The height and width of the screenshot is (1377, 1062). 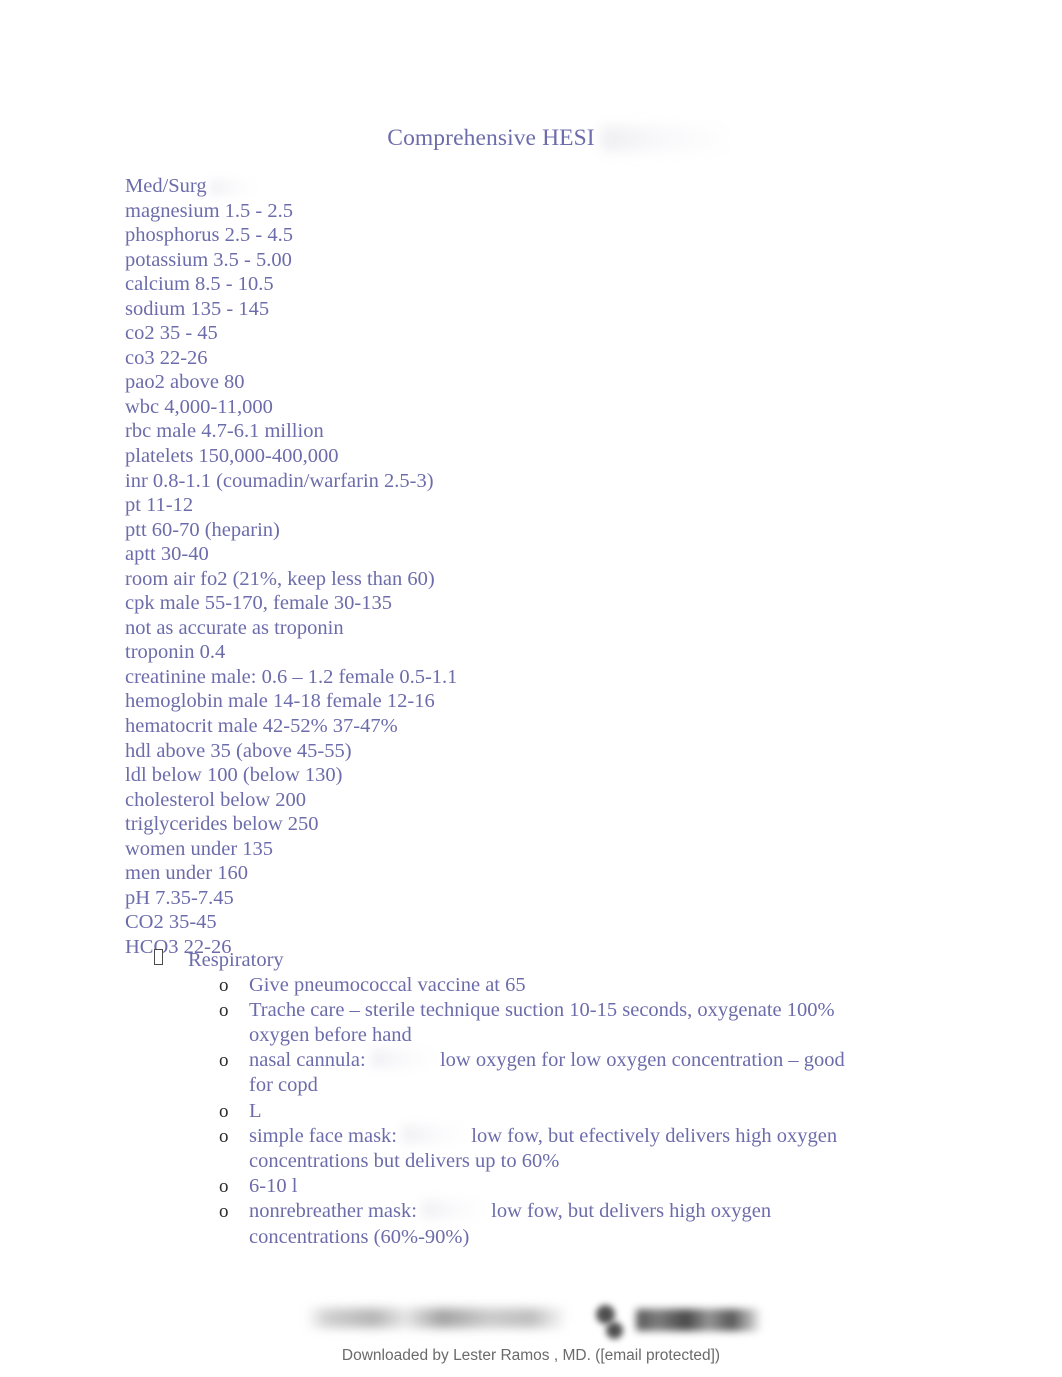 I want to click on lab-line: room air fo2 (21%, keep less than 60), so click(x=280, y=578).